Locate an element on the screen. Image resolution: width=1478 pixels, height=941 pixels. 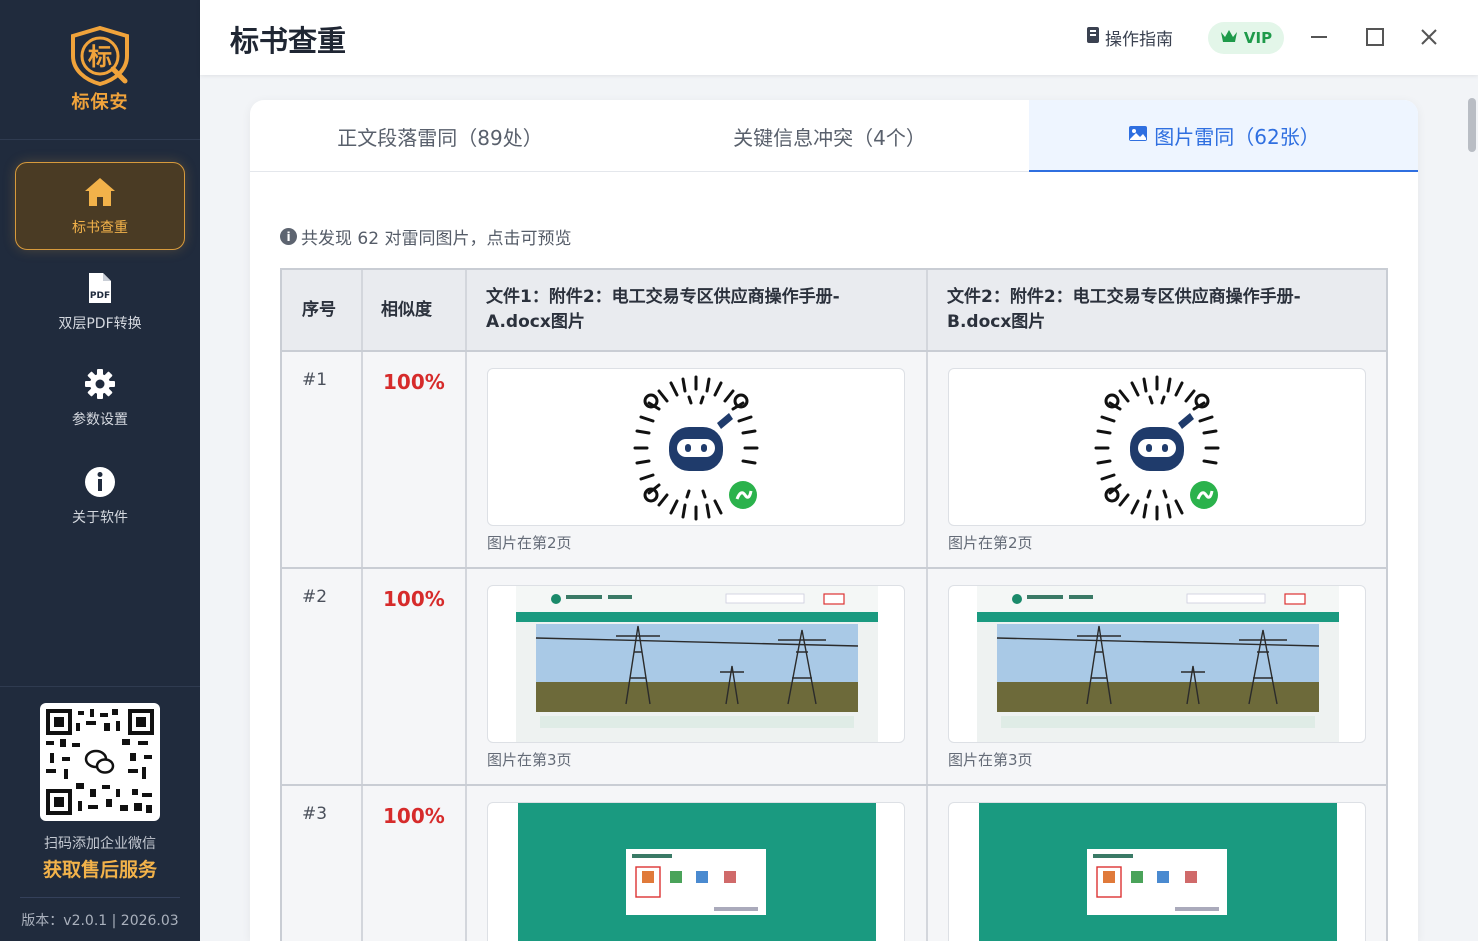
sidebar-item-about: 关于软件 is located at coordinates (100, 496).